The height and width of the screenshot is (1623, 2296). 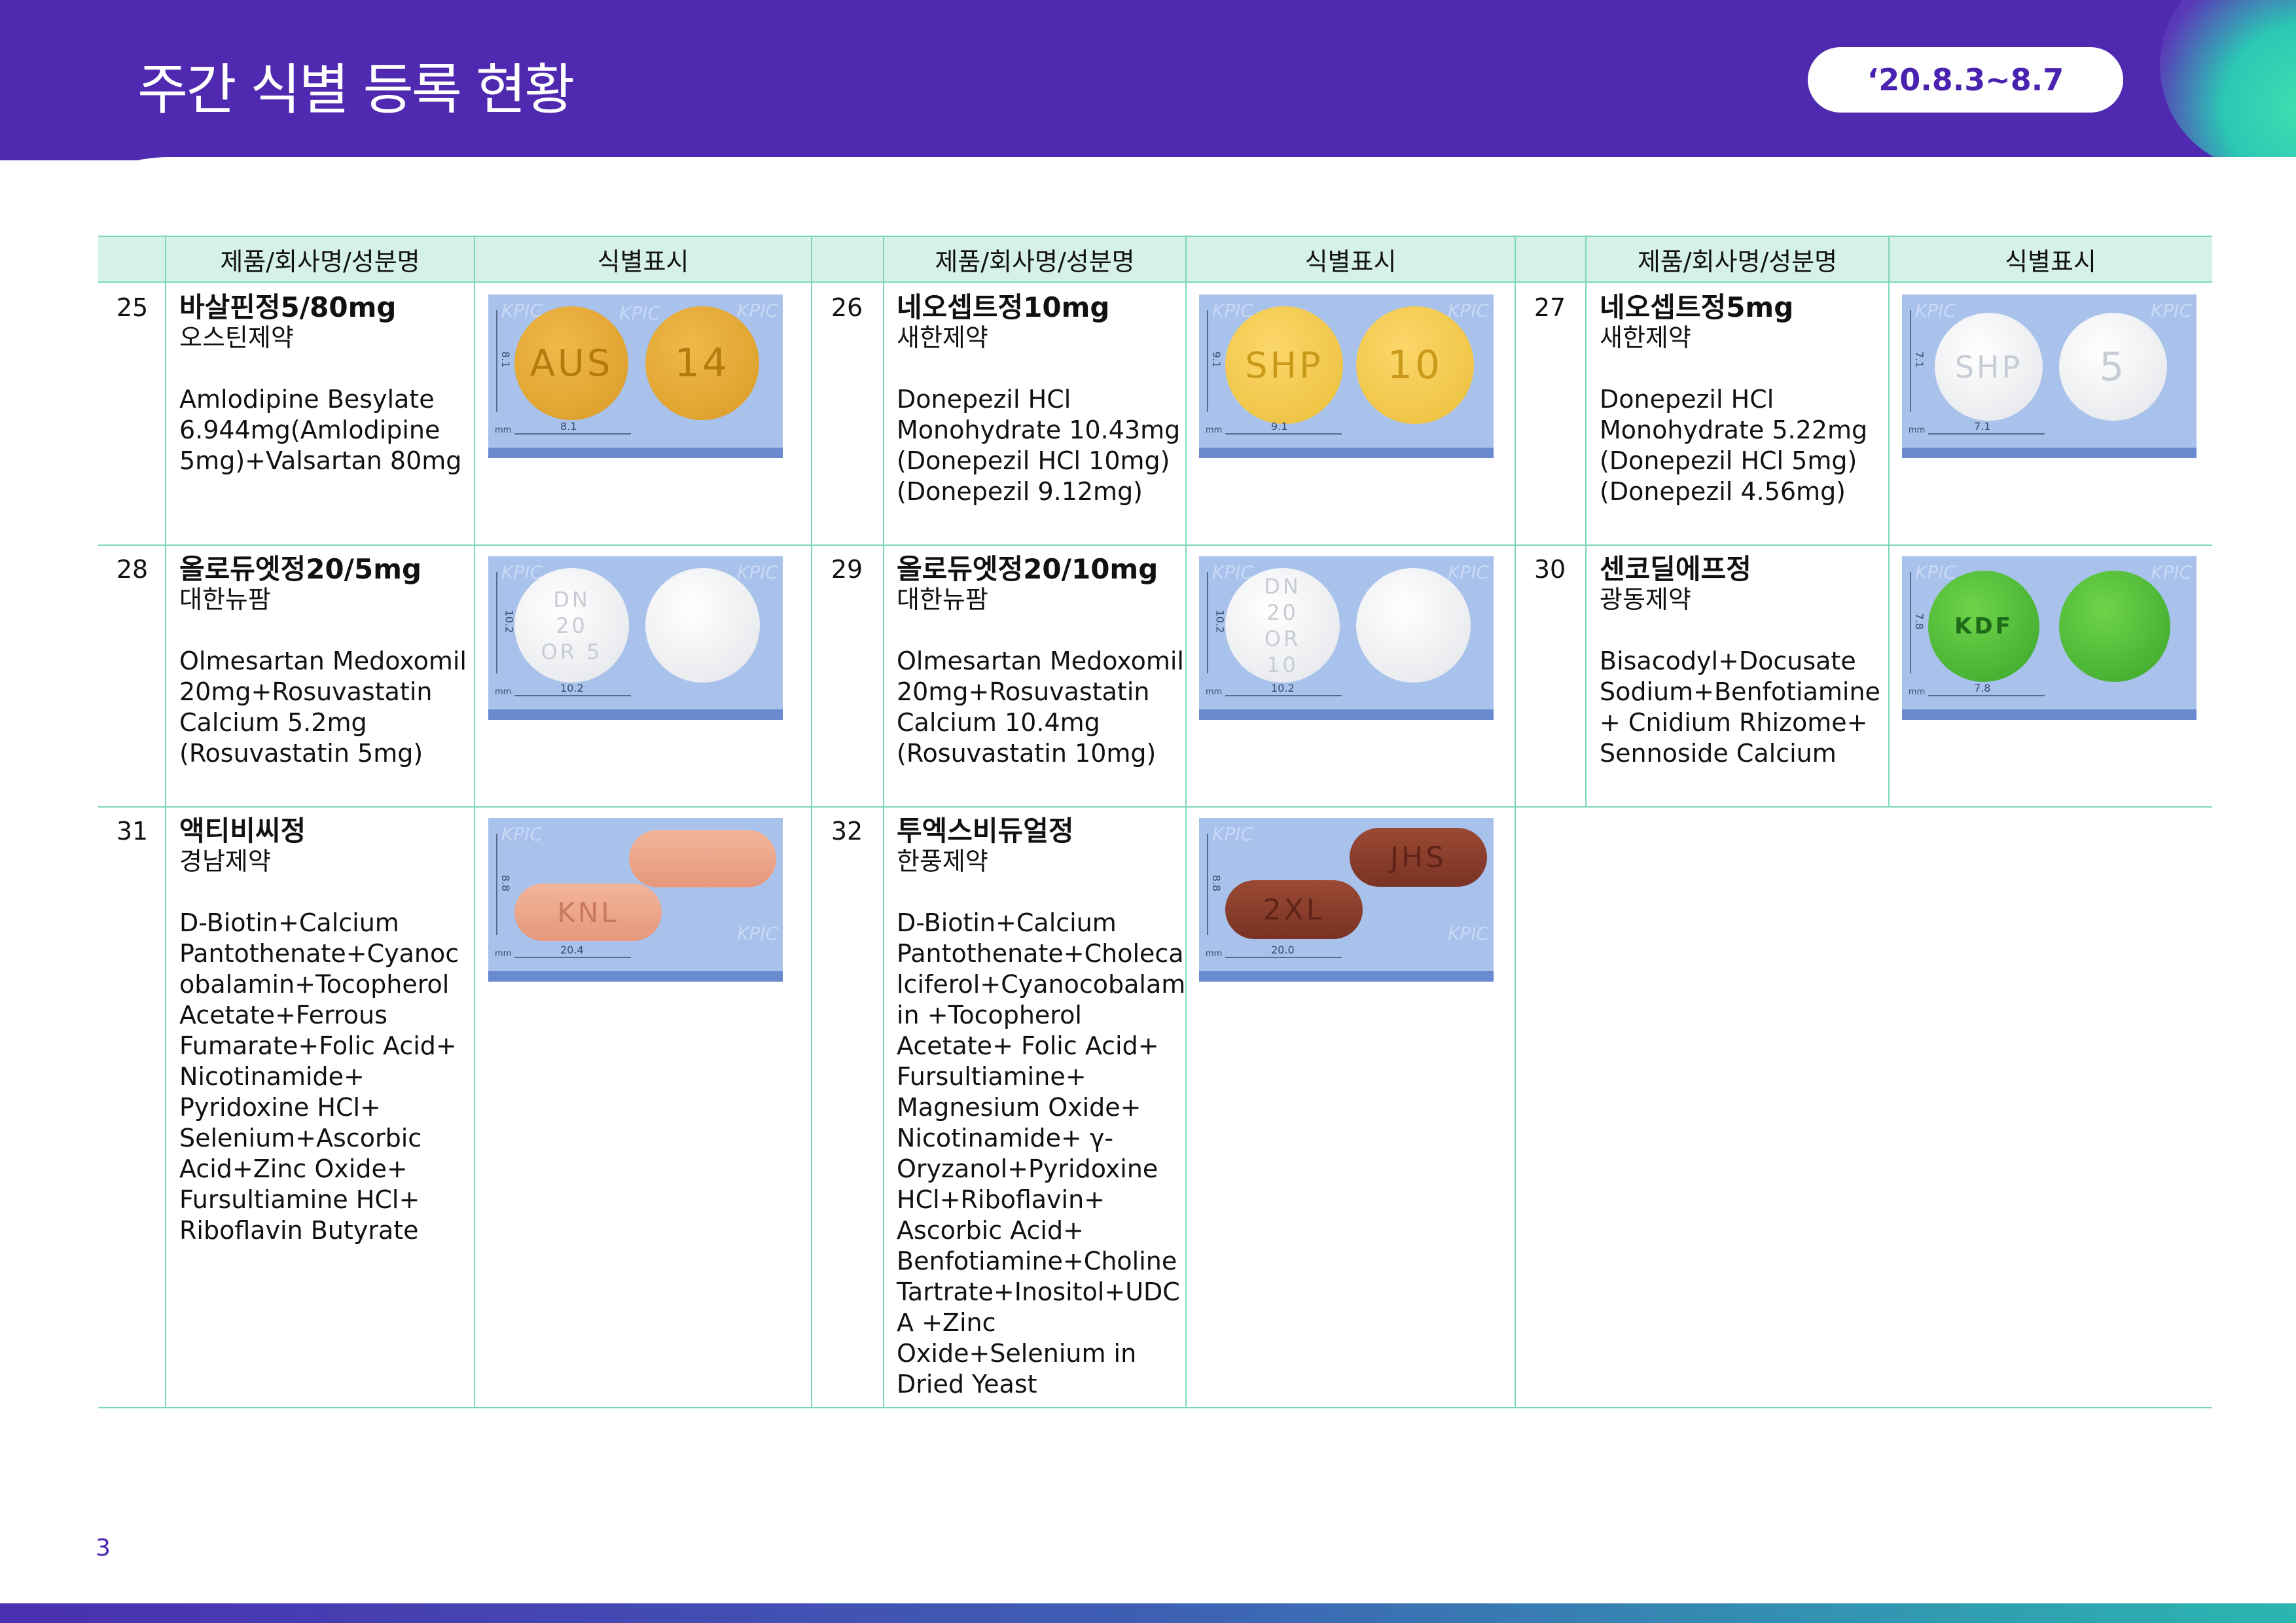 I want to click on product-name: 투엑스비듀얼정, so click(x=985, y=831).